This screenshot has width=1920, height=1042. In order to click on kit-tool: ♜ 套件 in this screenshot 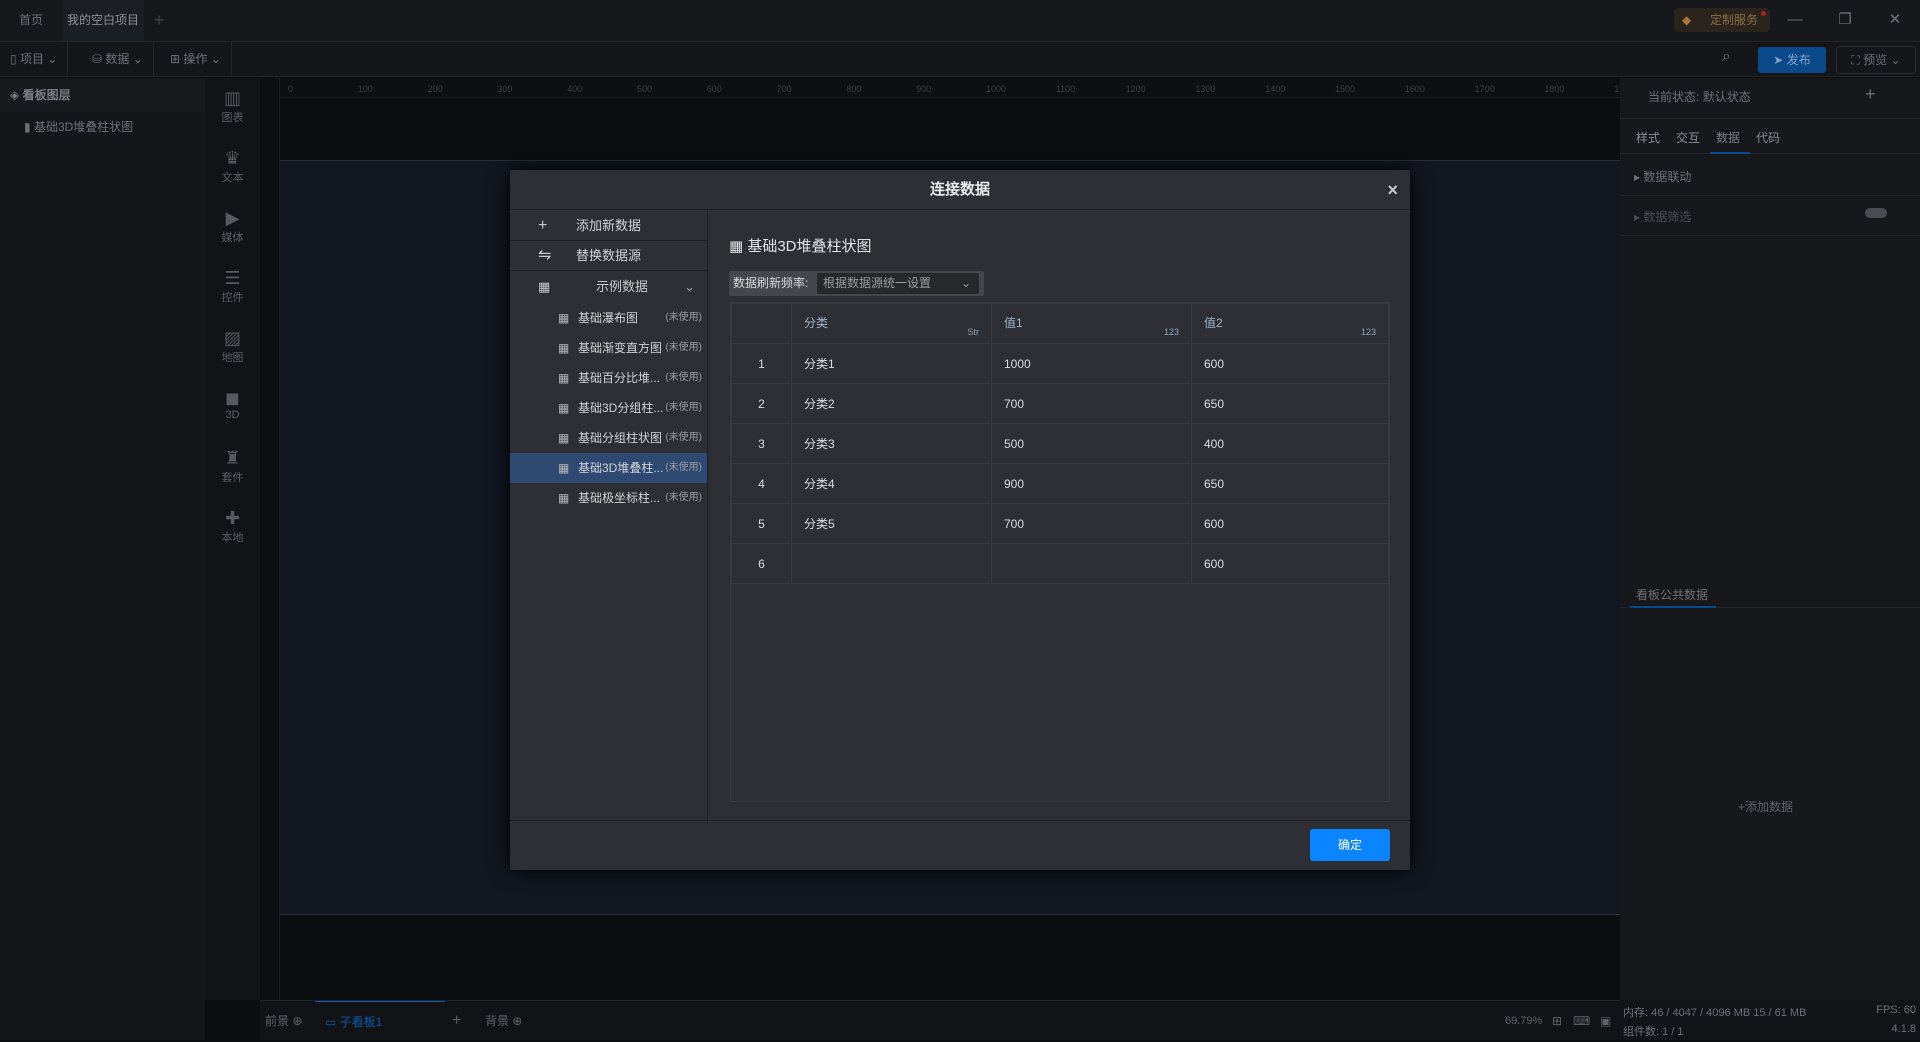, I will do `click(232, 466)`.